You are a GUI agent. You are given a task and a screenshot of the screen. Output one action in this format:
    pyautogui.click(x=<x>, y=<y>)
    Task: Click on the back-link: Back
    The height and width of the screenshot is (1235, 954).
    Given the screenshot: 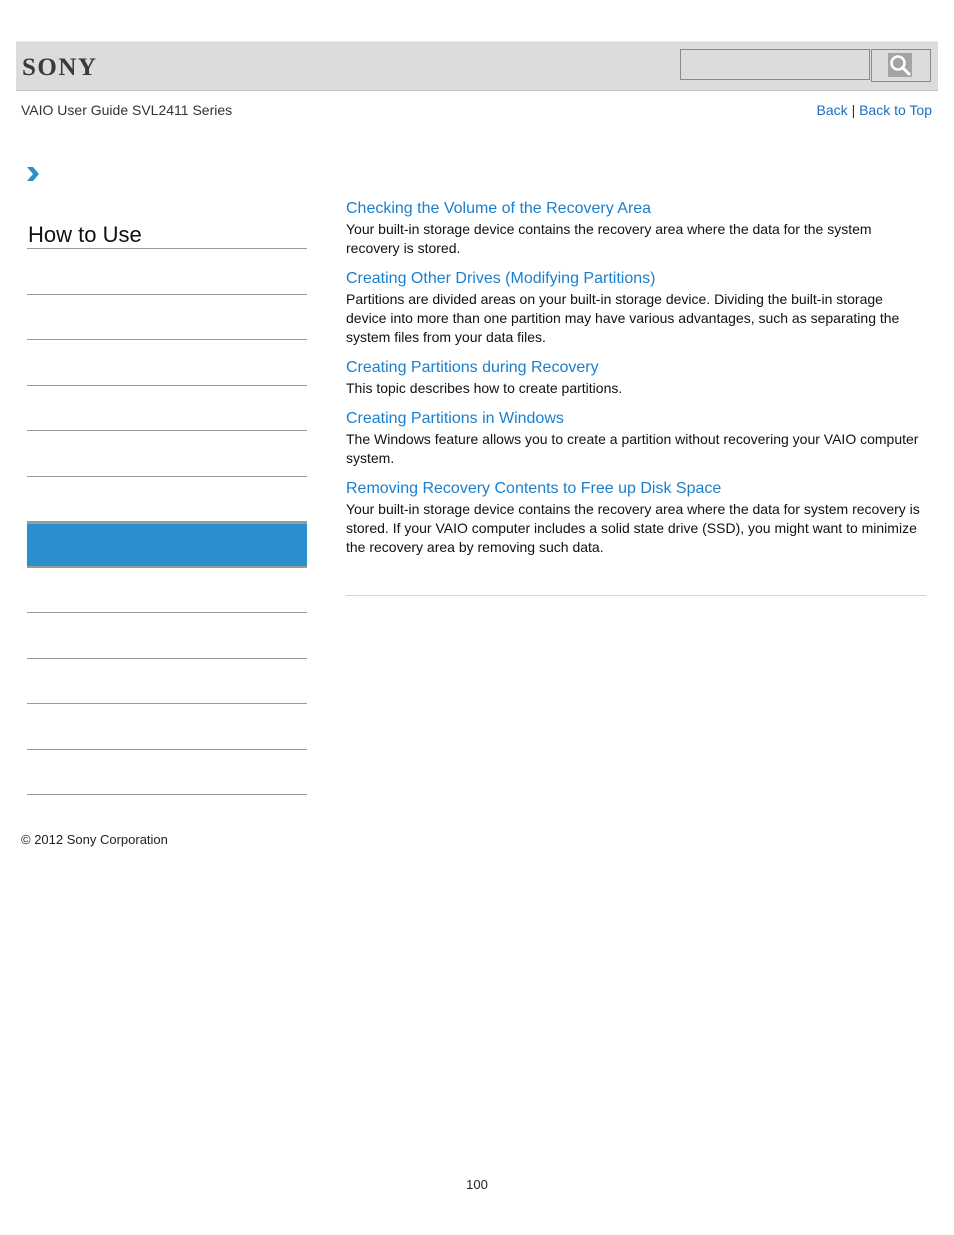 What is the action you would take?
    pyautogui.click(x=832, y=110)
    